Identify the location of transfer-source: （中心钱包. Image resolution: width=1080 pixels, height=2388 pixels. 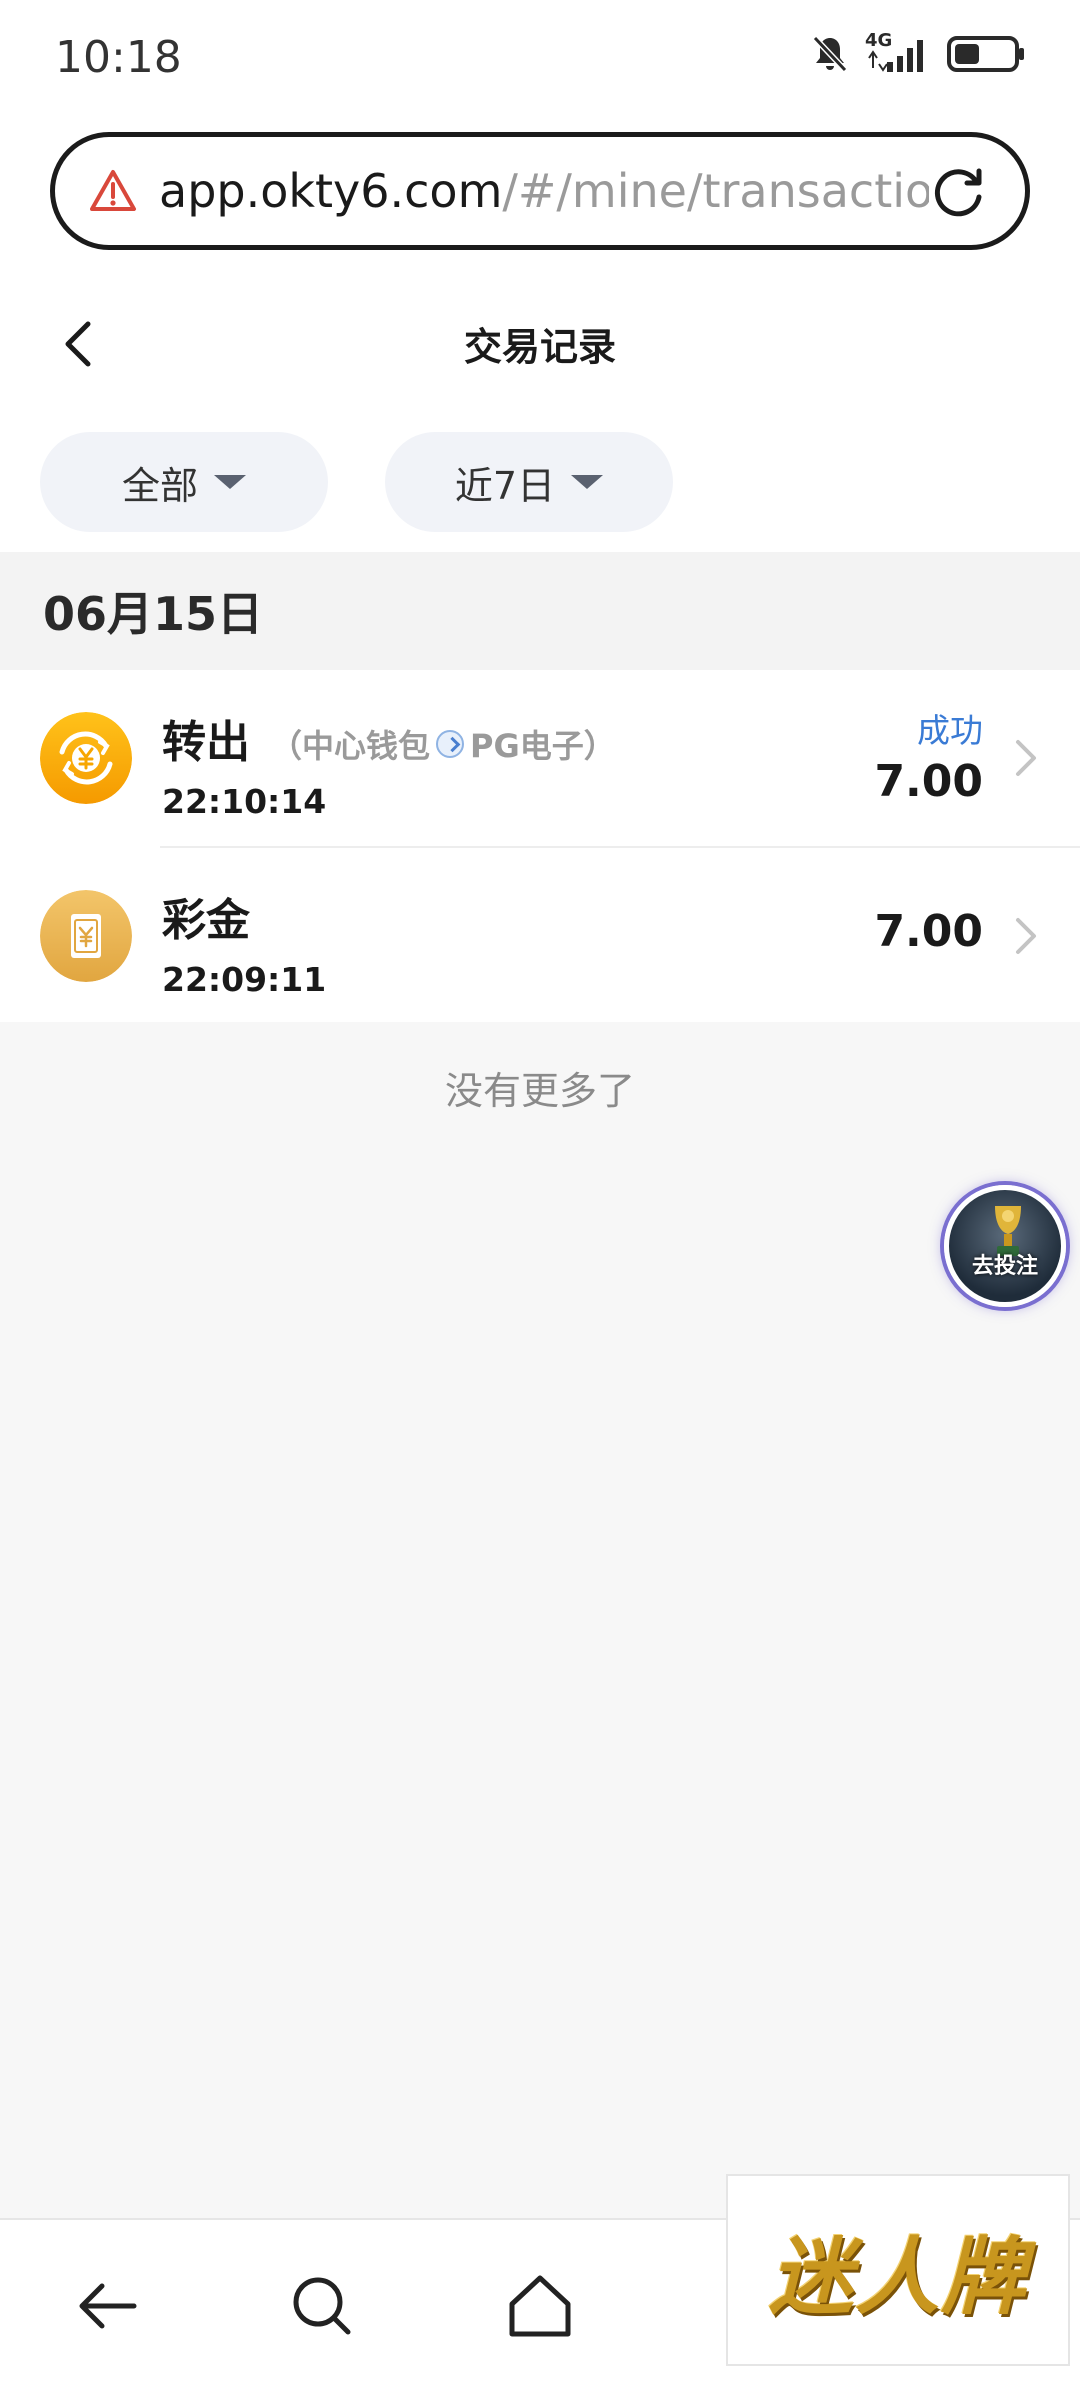
(350, 746).